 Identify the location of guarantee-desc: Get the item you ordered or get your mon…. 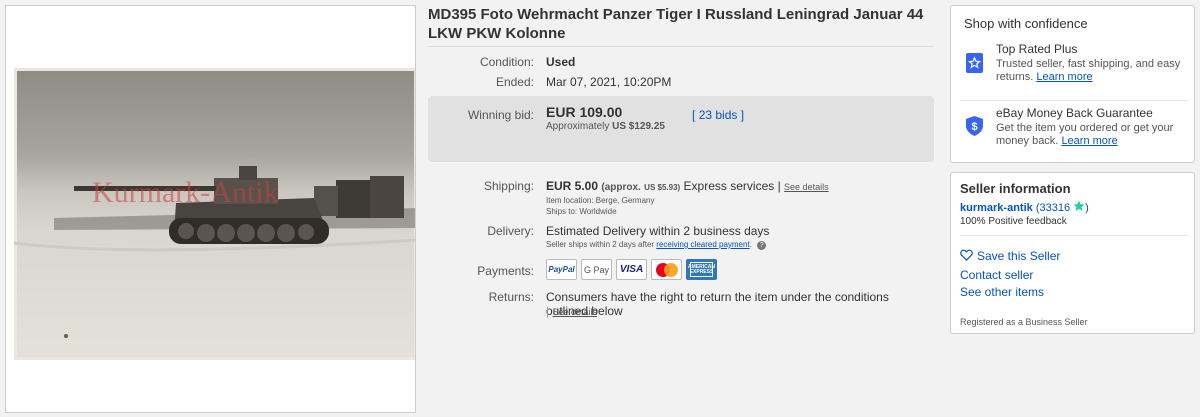
(1085, 134).